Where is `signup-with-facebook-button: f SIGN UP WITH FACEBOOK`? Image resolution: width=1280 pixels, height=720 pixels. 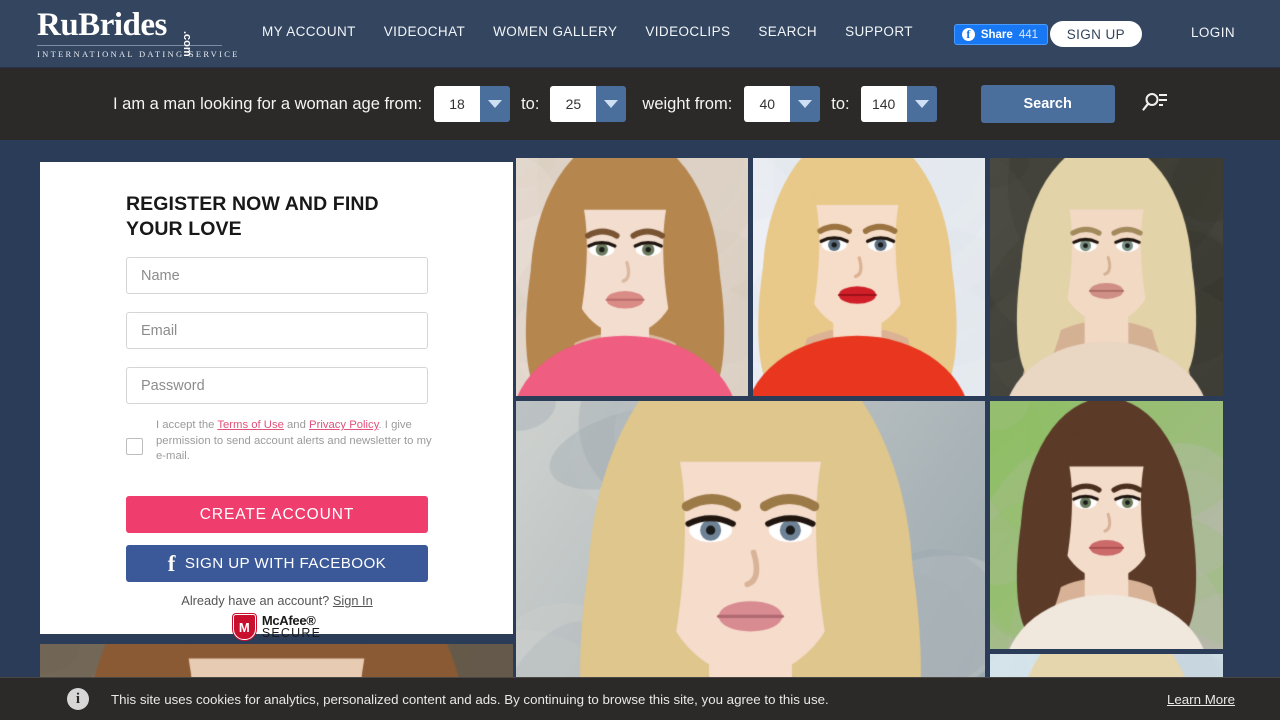 signup-with-facebook-button: f SIGN UP WITH FACEBOOK is located at coordinates (277, 563).